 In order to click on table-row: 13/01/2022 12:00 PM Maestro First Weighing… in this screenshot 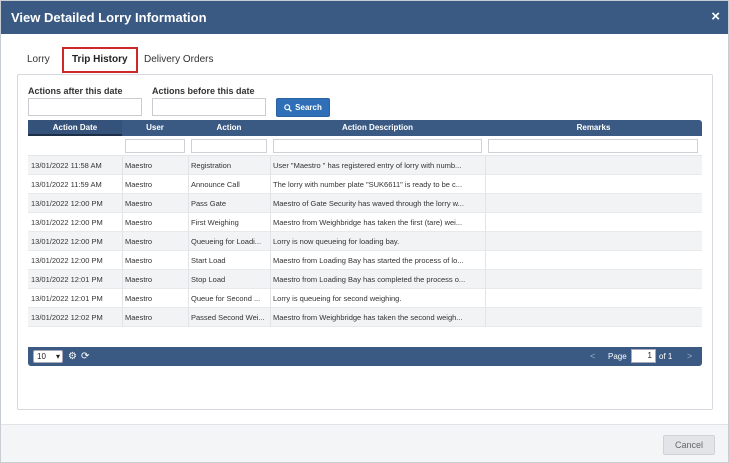, I will do `click(365, 222)`.